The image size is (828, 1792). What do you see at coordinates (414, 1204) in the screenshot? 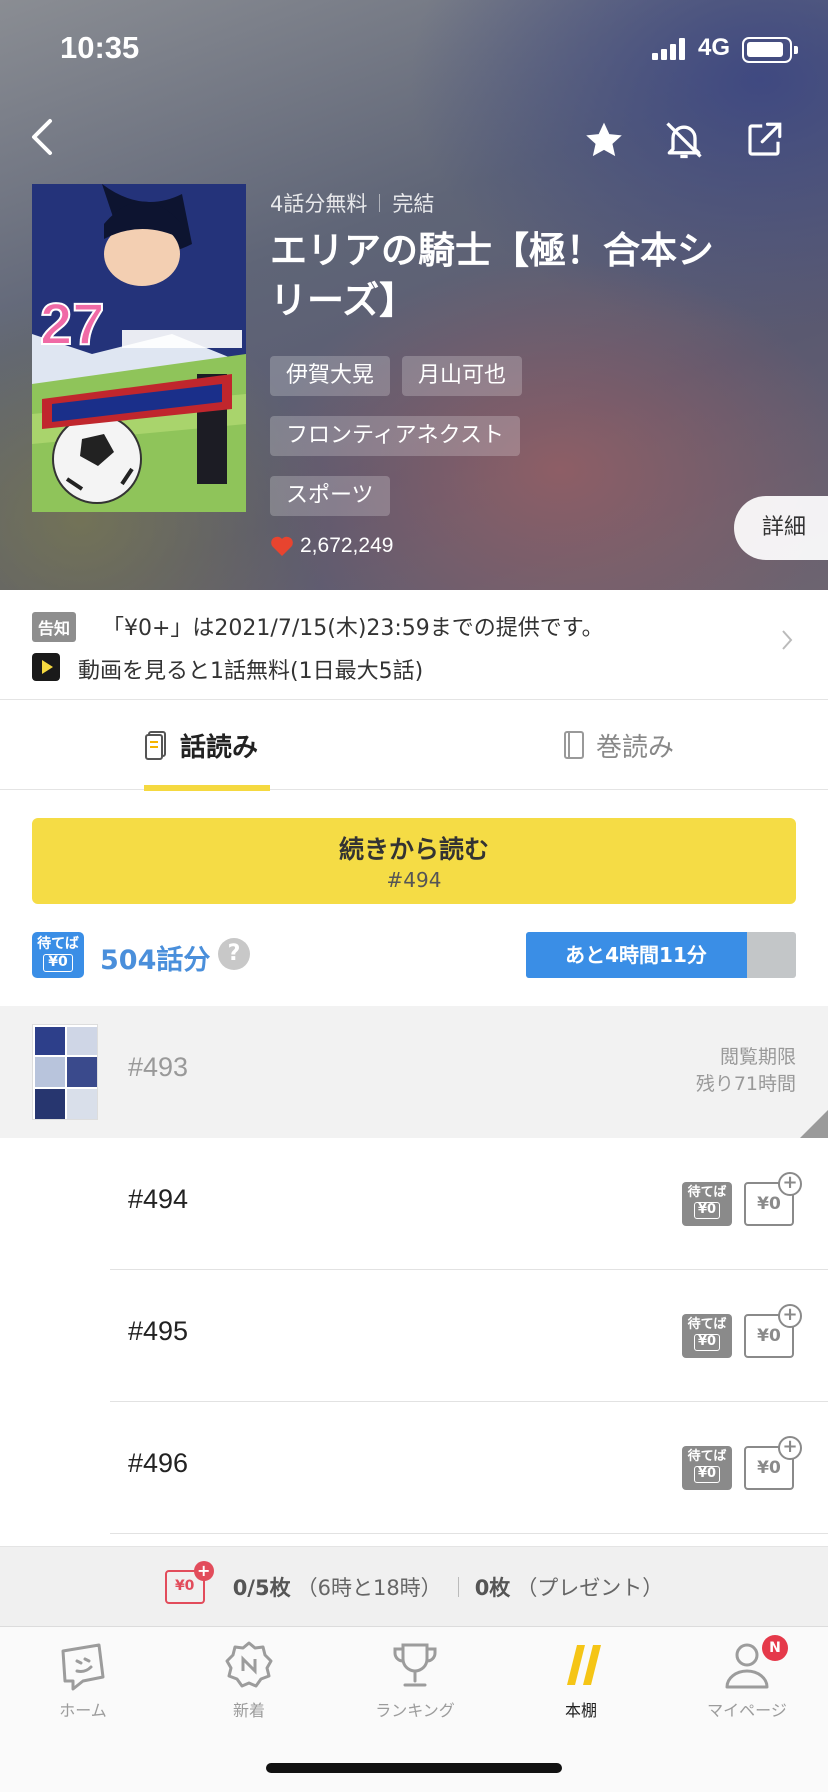
I see `episode-row-494: #494 待てば ¥0 ¥0 +` at bounding box center [414, 1204].